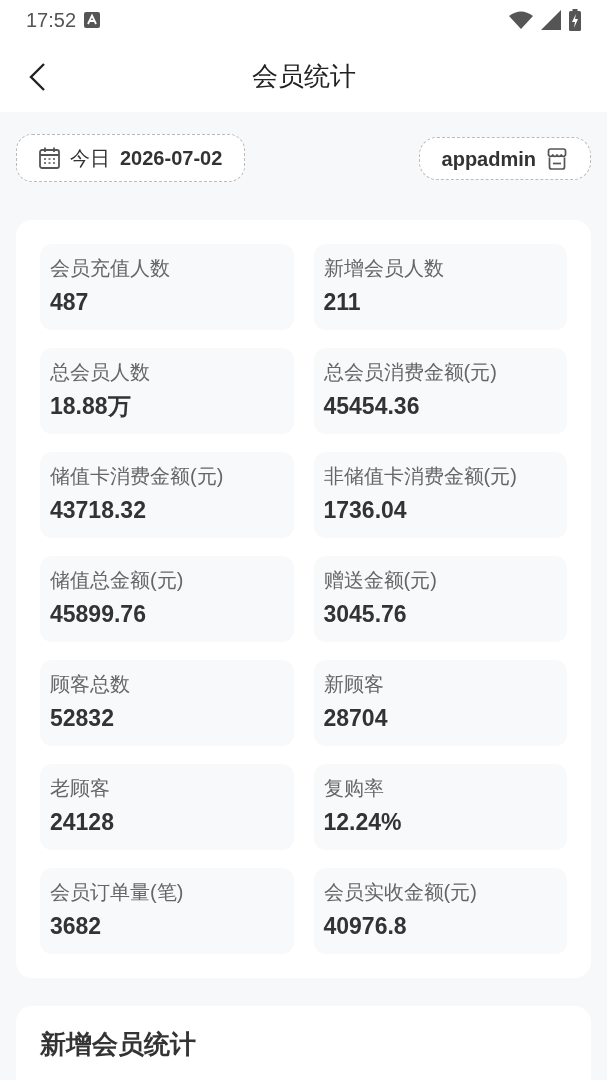 The height and width of the screenshot is (1080, 607). I want to click on stat-value: 43718.32, so click(98, 510).